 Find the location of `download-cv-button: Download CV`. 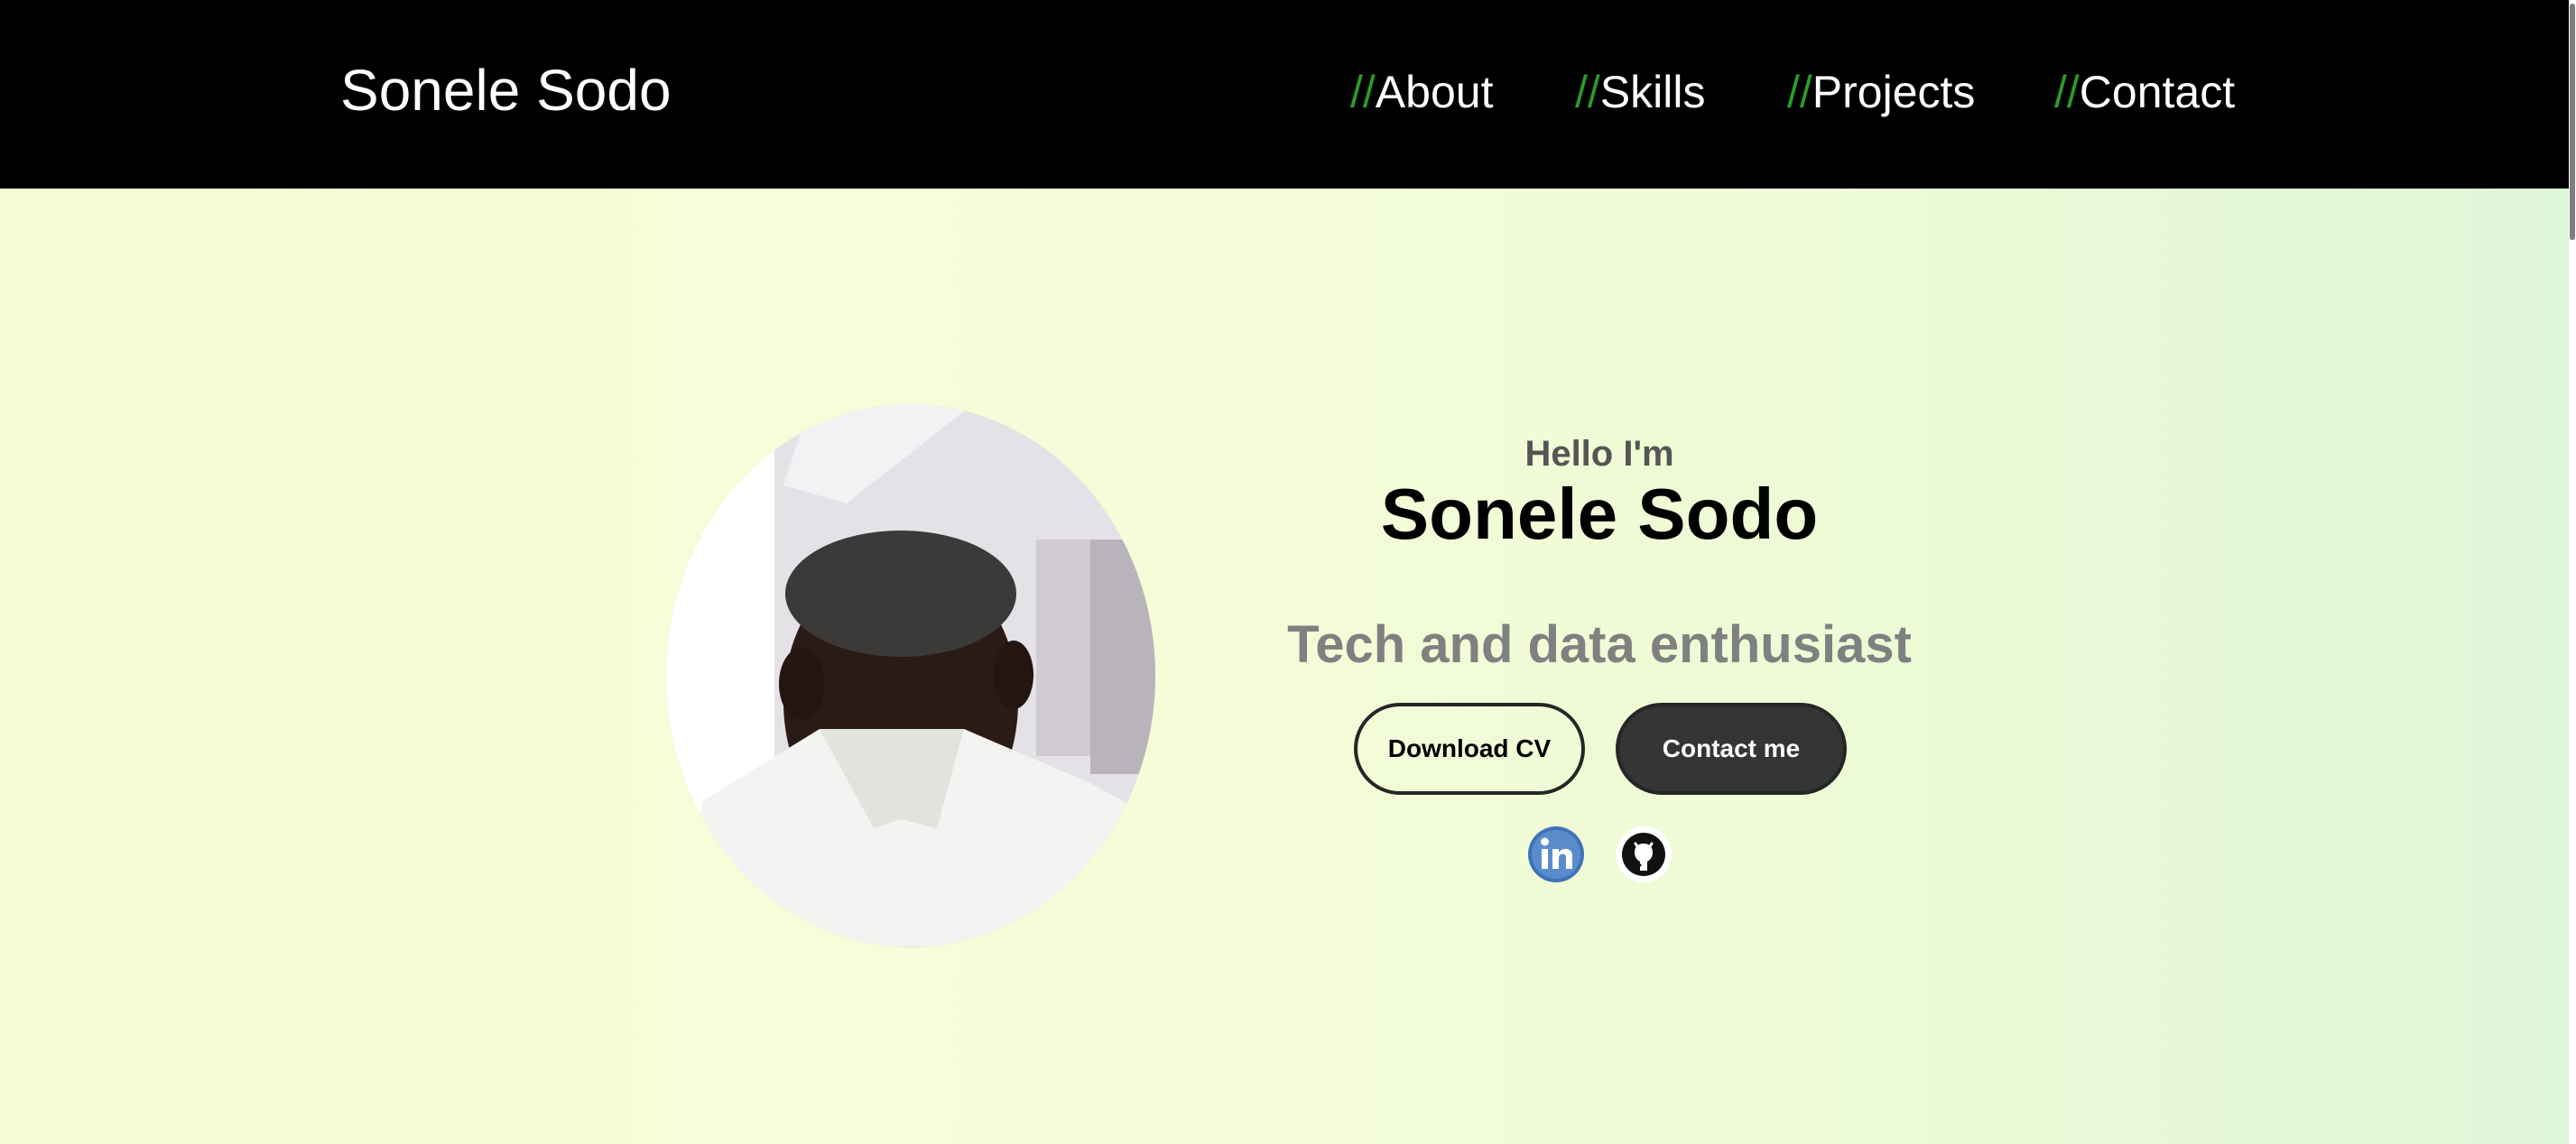

download-cv-button: Download CV is located at coordinates (1469, 749).